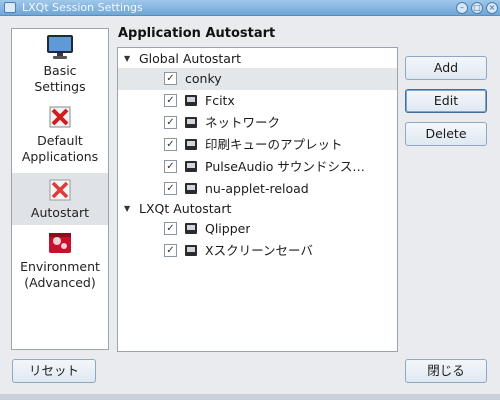  Describe the element at coordinates (60, 117) in the screenshot. I see `default-apps-icon` at that location.